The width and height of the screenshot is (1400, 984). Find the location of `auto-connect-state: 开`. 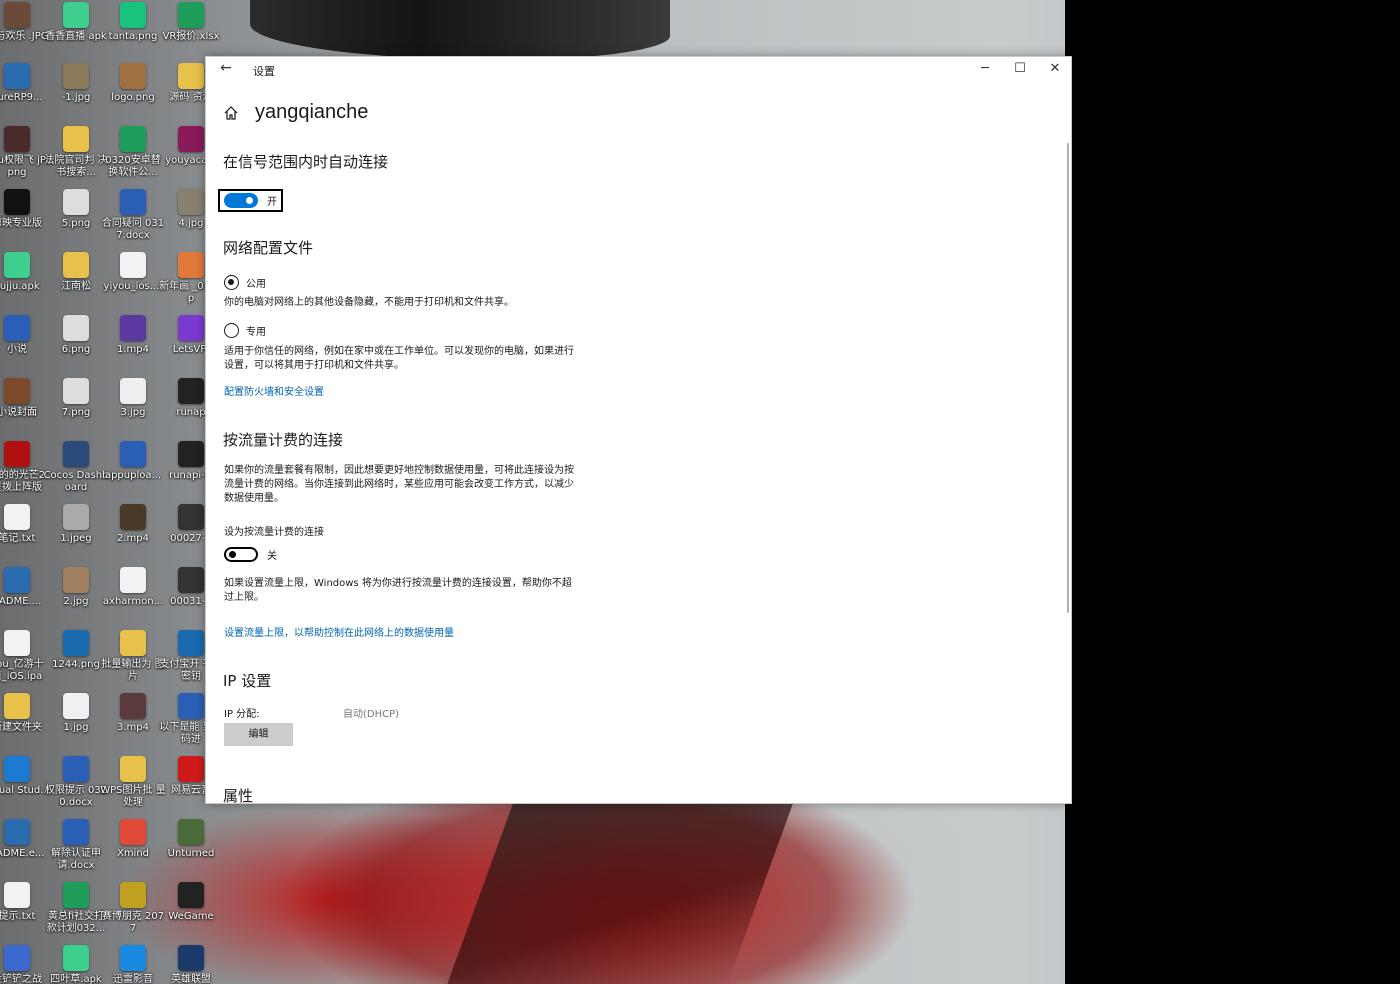

auto-connect-state: 开 is located at coordinates (272, 202).